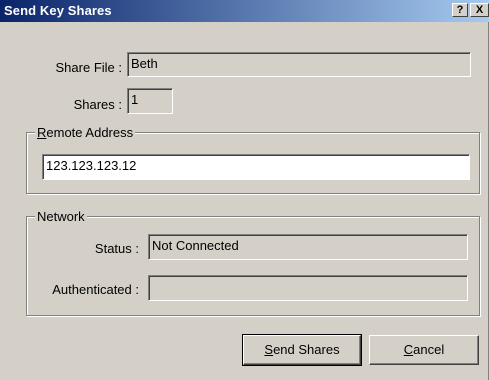  Describe the element at coordinates (308, 288) in the screenshot. I see `authenticated-field` at that location.